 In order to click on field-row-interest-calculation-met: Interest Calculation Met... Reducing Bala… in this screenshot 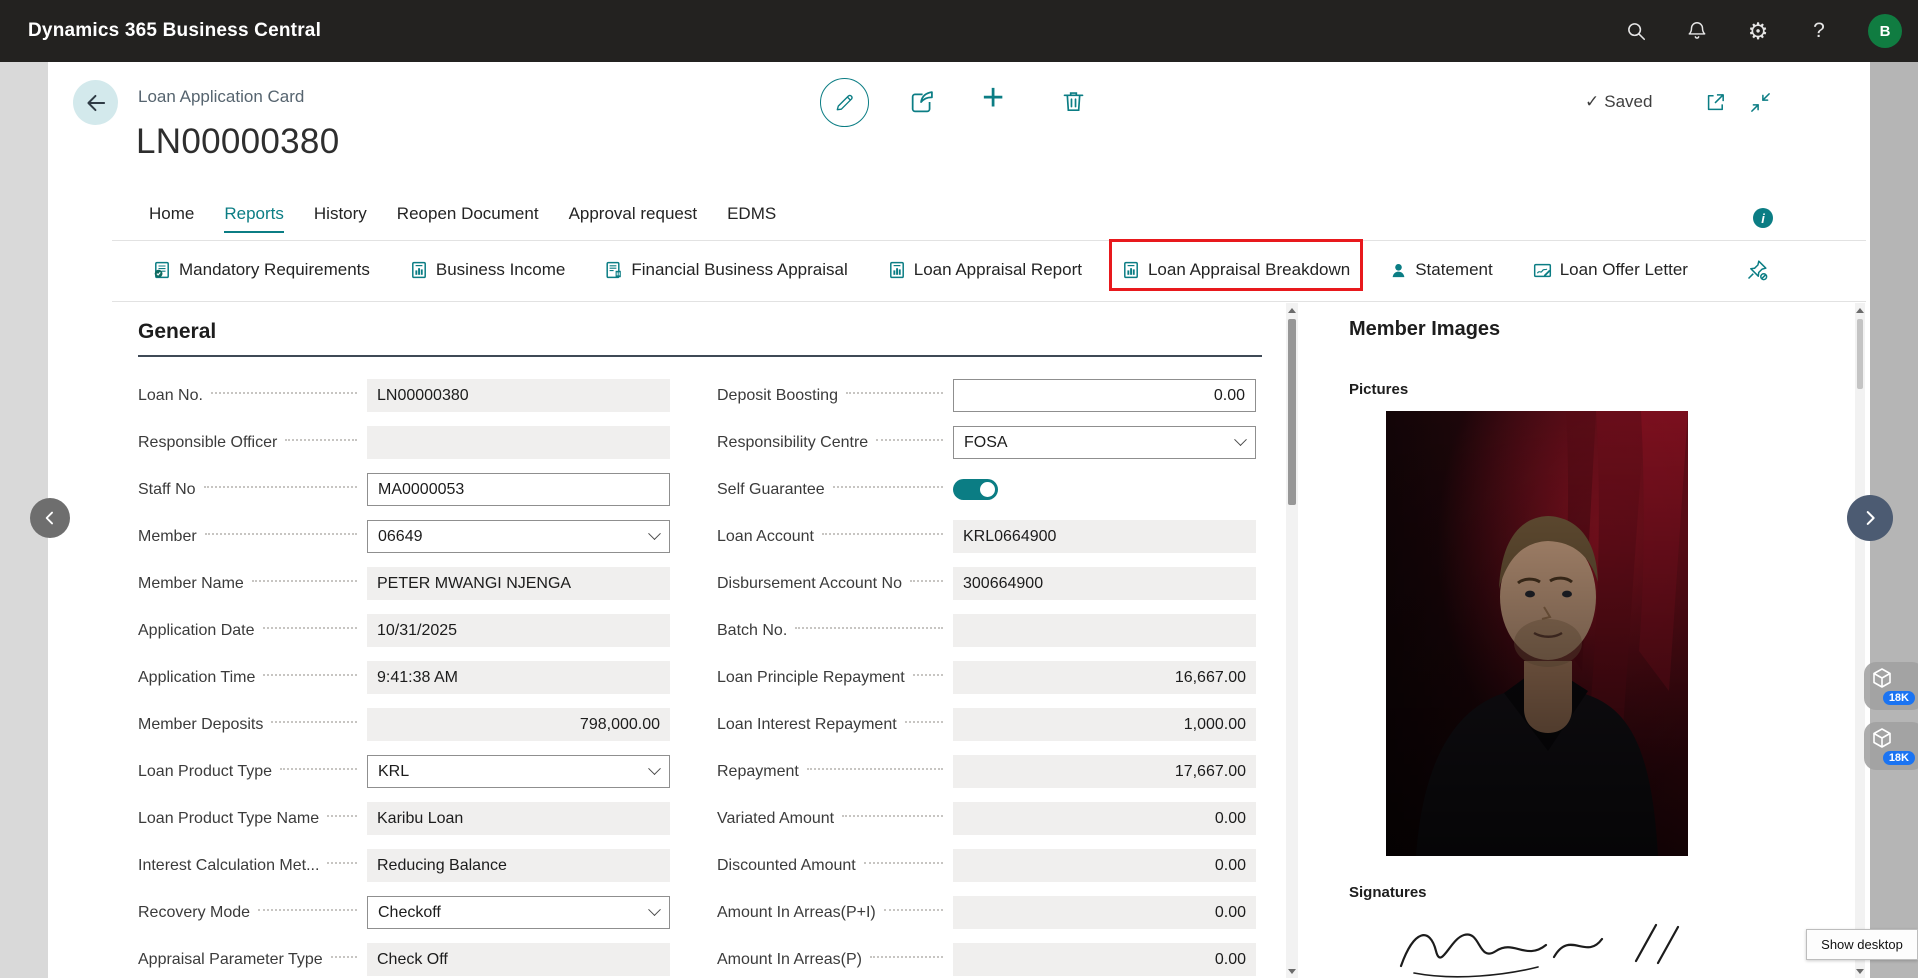, I will do `click(404, 865)`.